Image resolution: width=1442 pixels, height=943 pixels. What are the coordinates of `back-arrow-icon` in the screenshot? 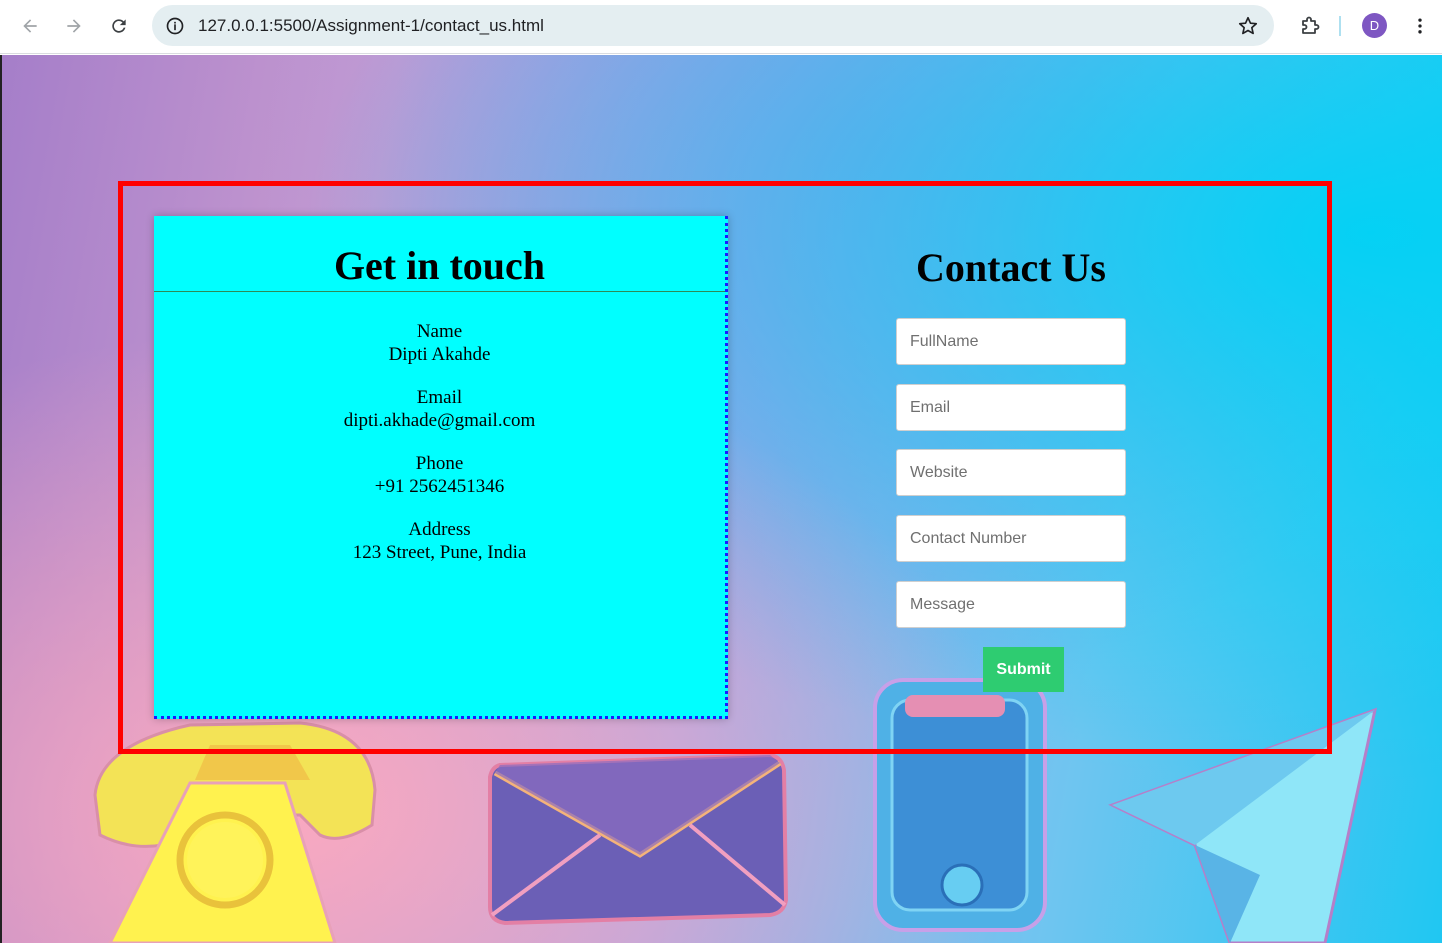 It's located at (30, 26).